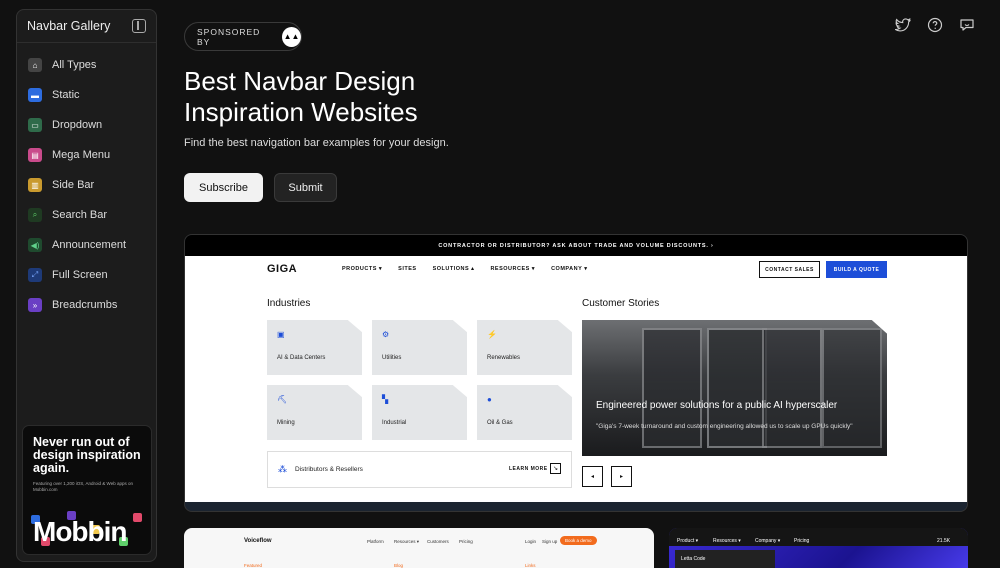  I want to click on industries-heading: Industries, so click(289, 303).